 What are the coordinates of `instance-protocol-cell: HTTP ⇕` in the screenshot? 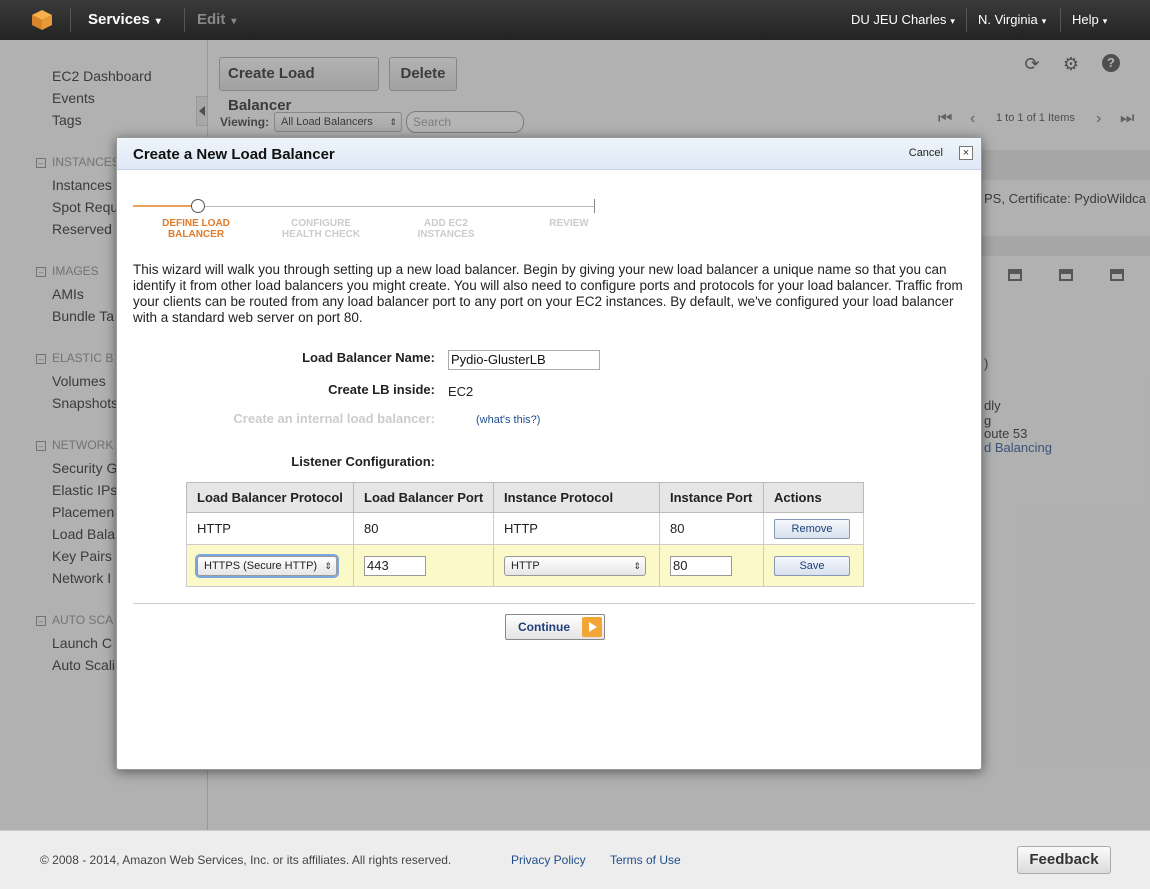 It's located at (576, 565).